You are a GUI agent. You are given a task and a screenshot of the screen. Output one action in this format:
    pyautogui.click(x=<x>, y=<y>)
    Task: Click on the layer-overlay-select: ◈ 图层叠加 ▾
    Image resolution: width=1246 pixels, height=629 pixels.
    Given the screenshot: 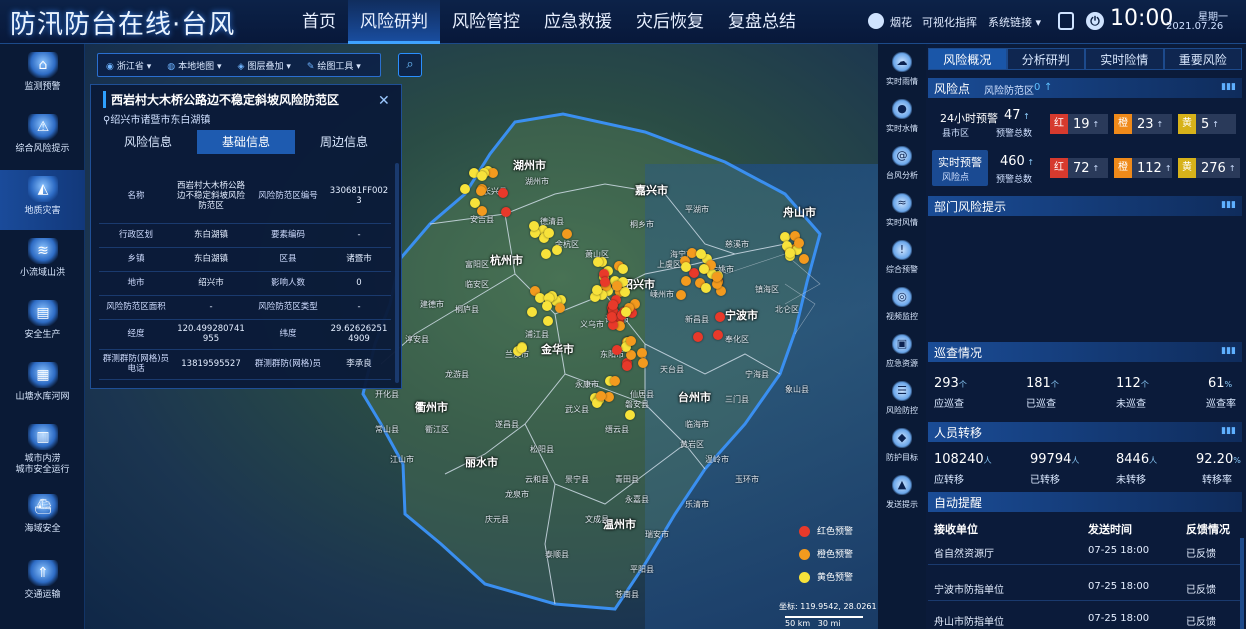 What is the action you would take?
    pyautogui.click(x=264, y=65)
    